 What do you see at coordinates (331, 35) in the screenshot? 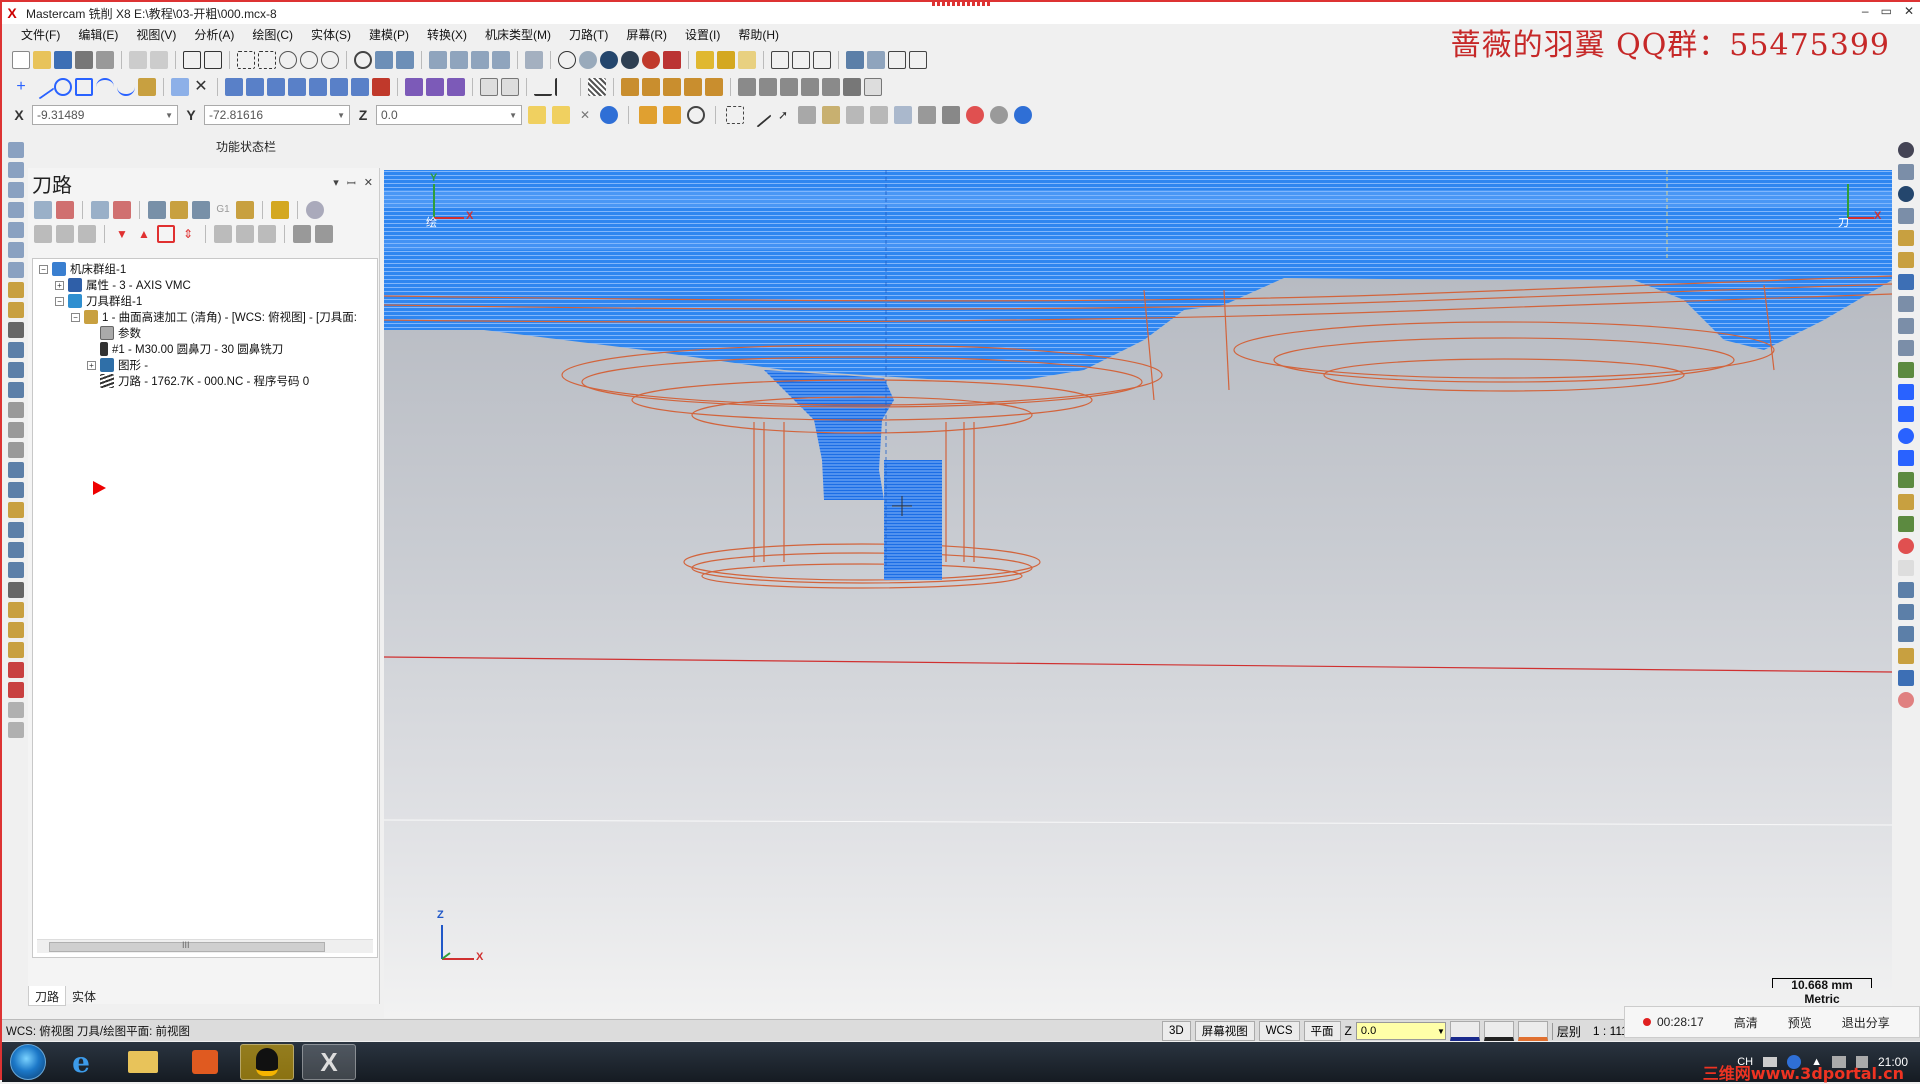
I see `menu-solids: 实体(S)` at bounding box center [331, 35].